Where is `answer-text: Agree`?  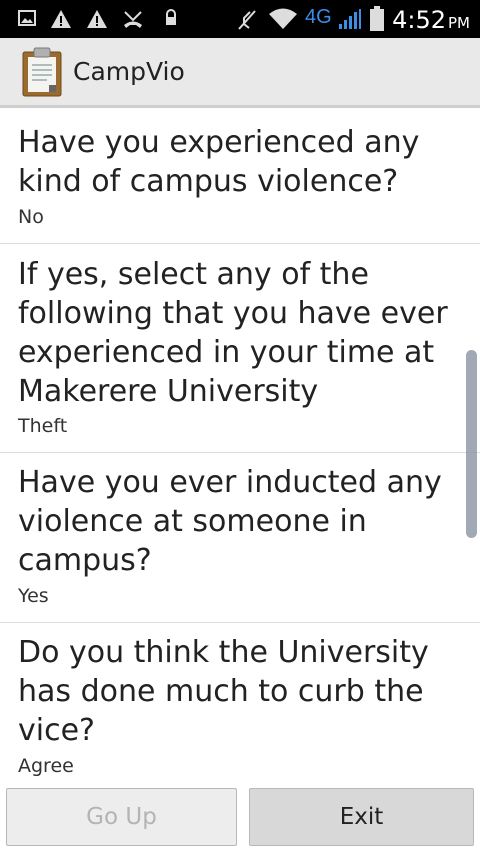 answer-text: Agree is located at coordinates (46, 766).